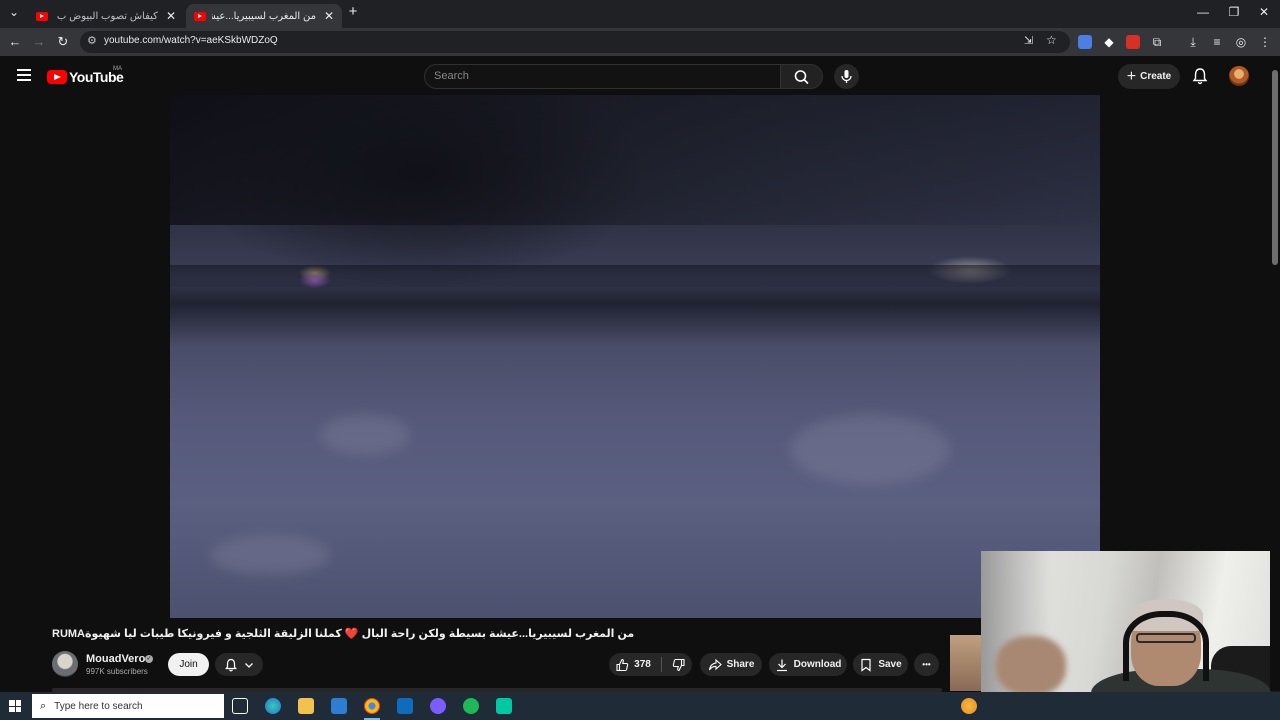 This screenshot has width=1280, height=720. What do you see at coordinates (98, 706) in the screenshot?
I see `taskbar-search-placeholder: Type here to search` at bounding box center [98, 706].